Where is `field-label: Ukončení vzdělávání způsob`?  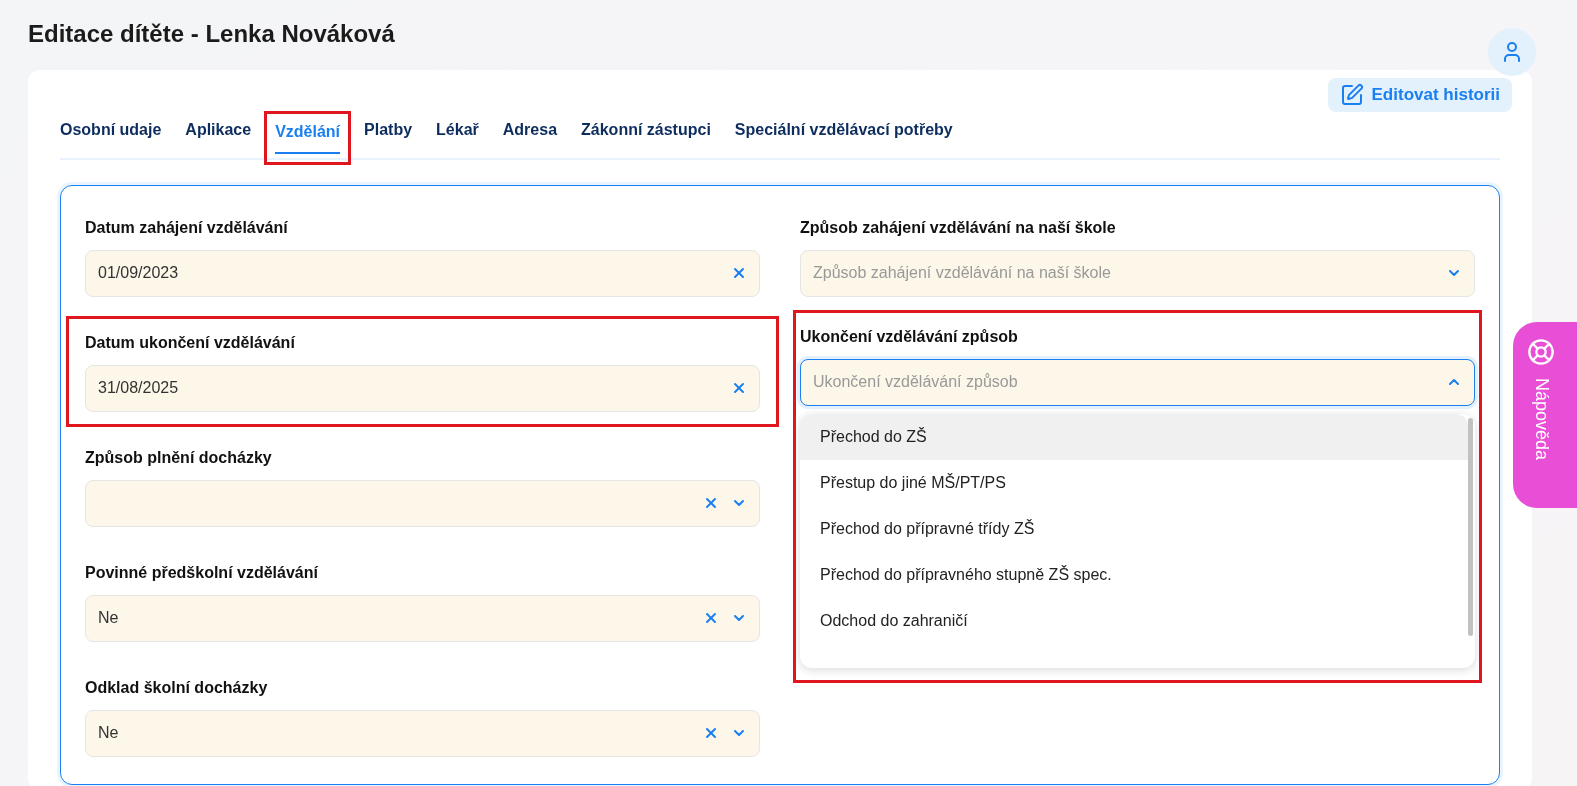 field-label: Ukončení vzdělávání způsob is located at coordinates (909, 336).